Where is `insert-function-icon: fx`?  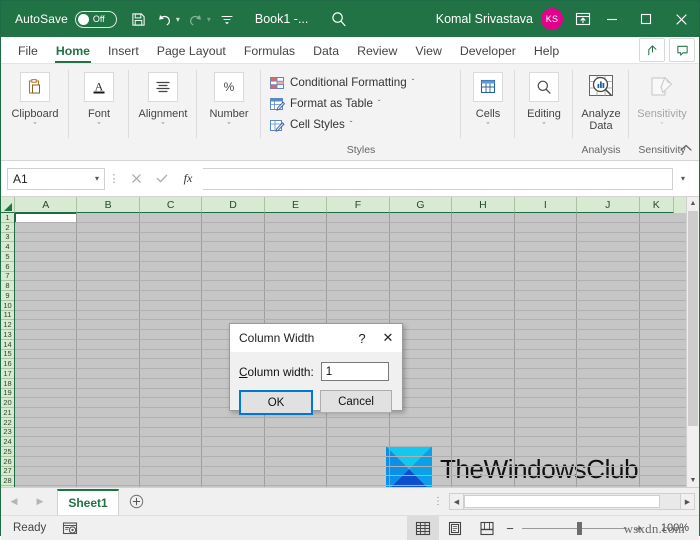
insert-function-icon: fx is located at coordinates (188, 179).